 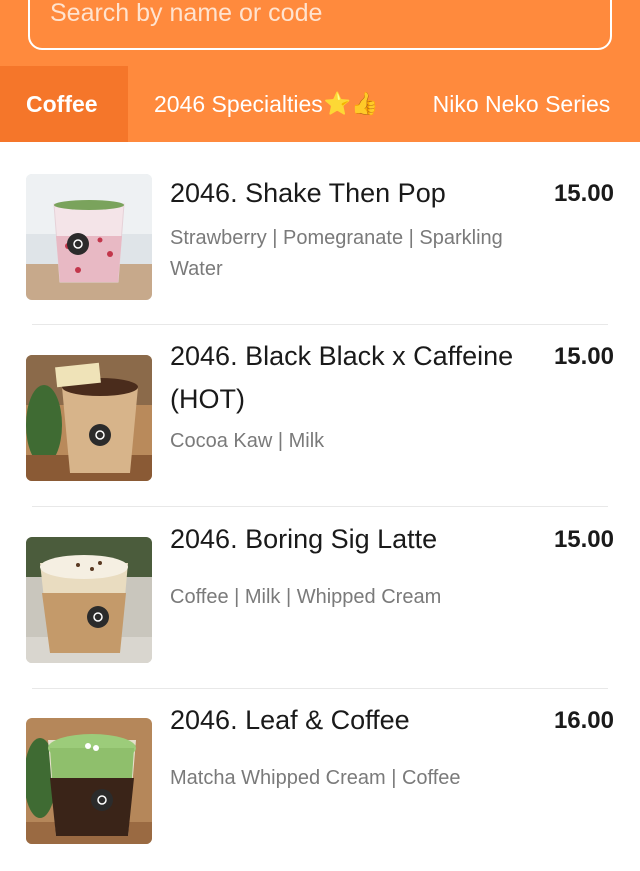 I want to click on product-name: 2046. Shake Then Pop, so click(x=308, y=193).